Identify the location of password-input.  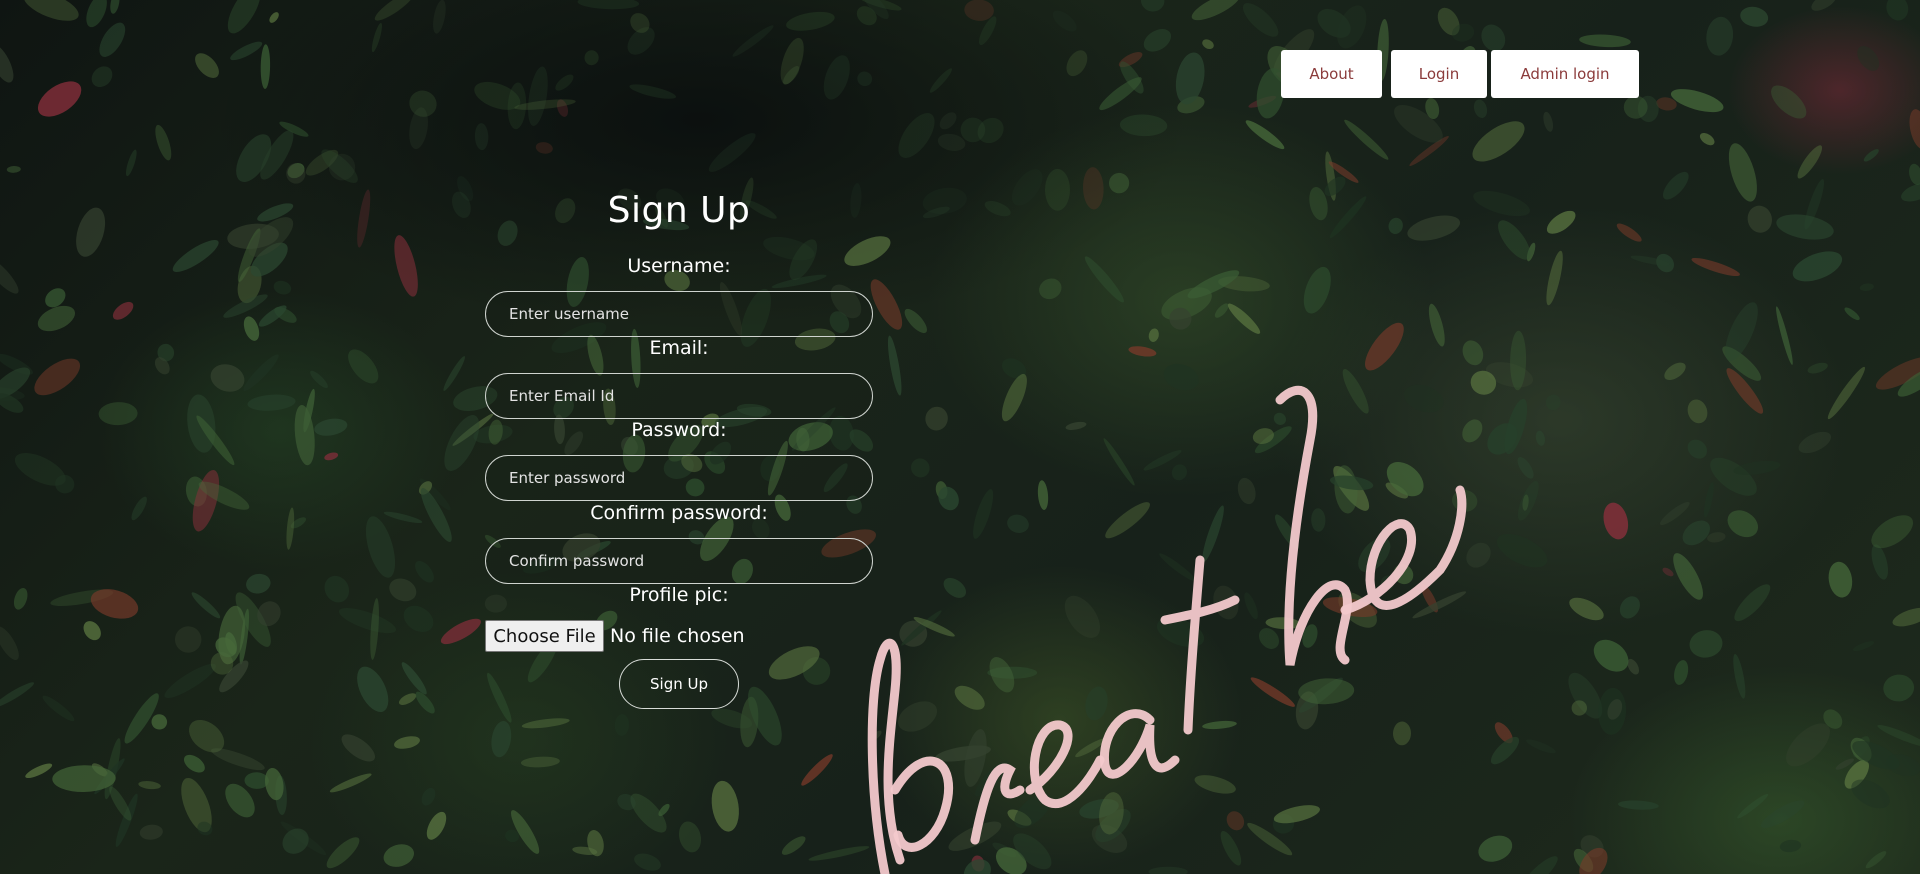
(679, 478).